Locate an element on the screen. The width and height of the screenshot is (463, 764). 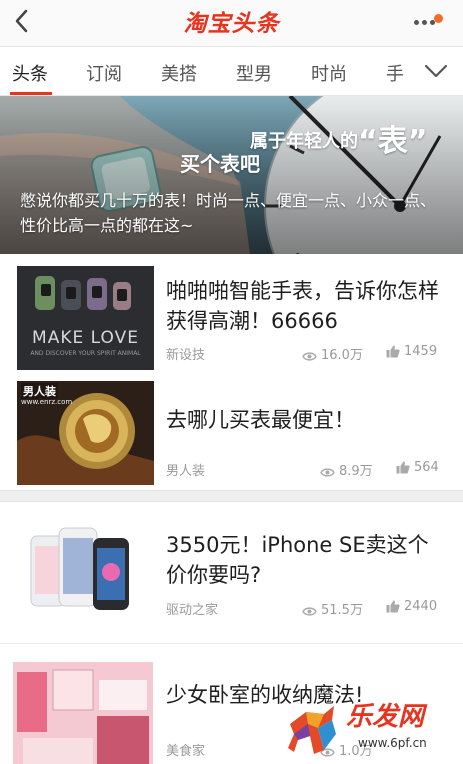
article-meta: 新设技 16.0万 1459 is located at coordinates (303, 353).